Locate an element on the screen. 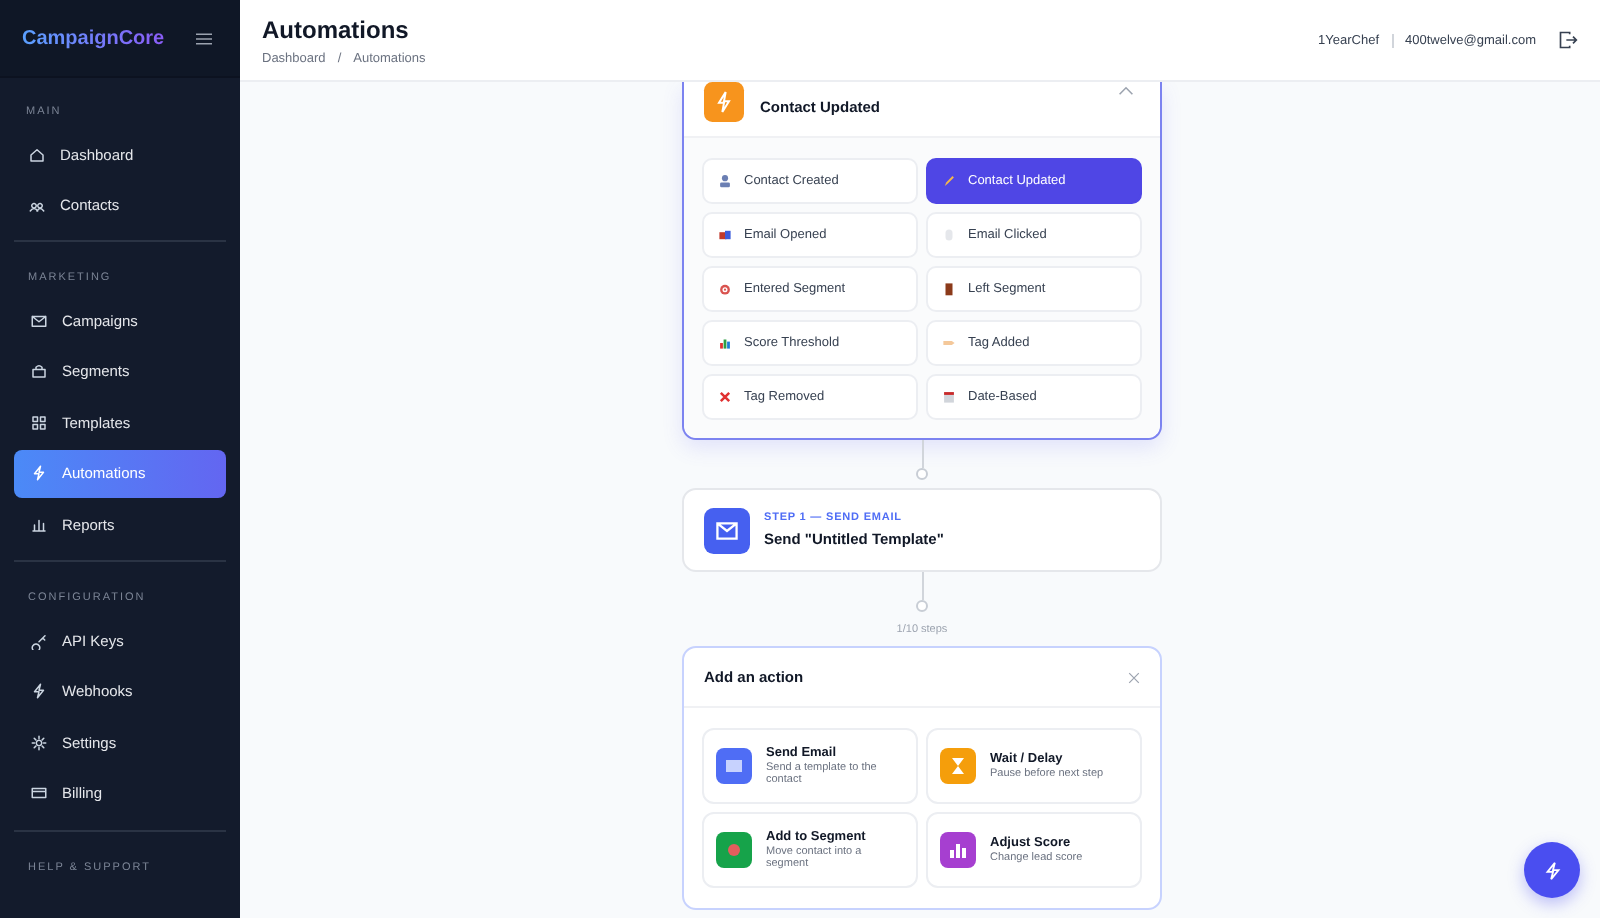 This screenshot has width=1600, height=918. home-icon is located at coordinates (37, 154).